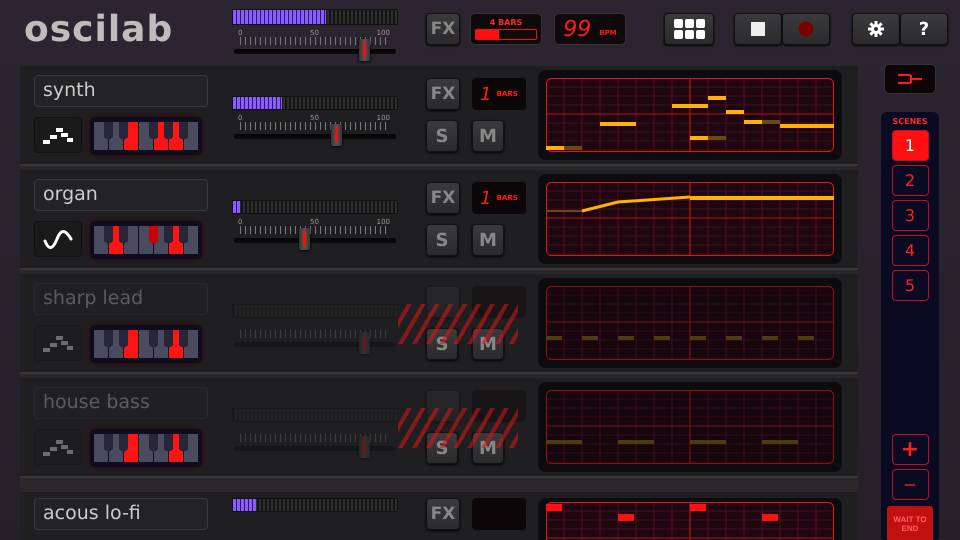  What do you see at coordinates (577, 29) in the screenshot?
I see `tempo-value: 99` at bounding box center [577, 29].